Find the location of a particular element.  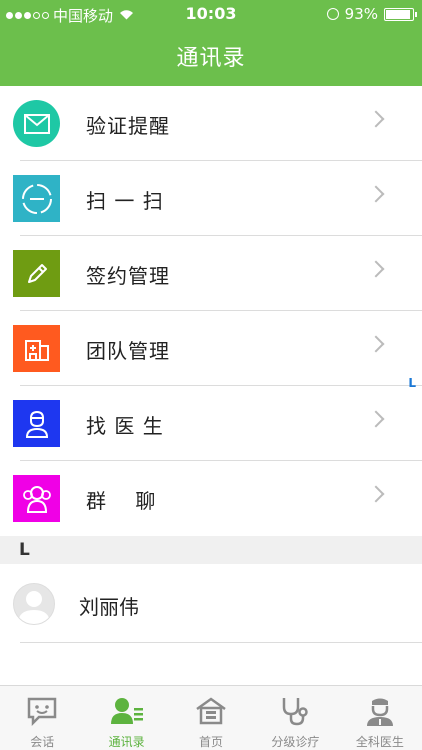

tab-label: 首页 is located at coordinates (211, 742).